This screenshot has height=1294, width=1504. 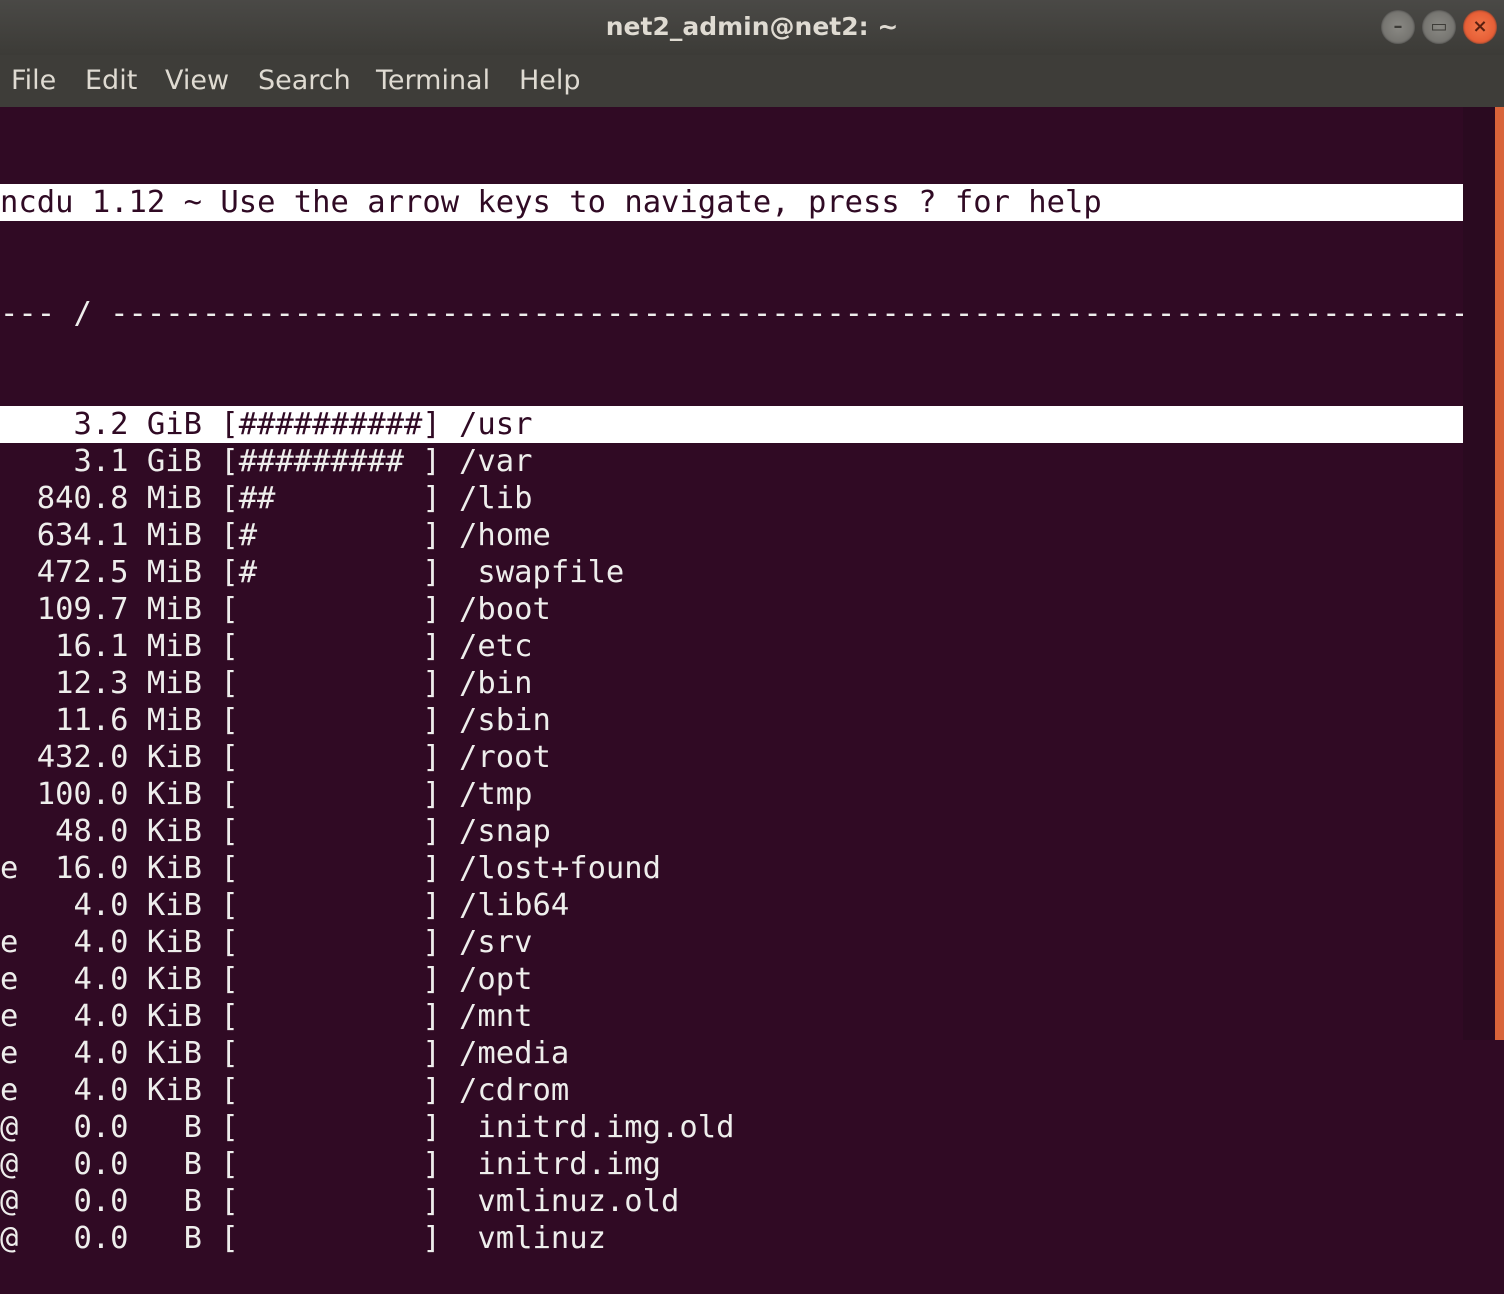 What do you see at coordinates (731, 1164) in the screenshot?
I see `file-row: @0.0 B [ ] initrd.img` at bounding box center [731, 1164].